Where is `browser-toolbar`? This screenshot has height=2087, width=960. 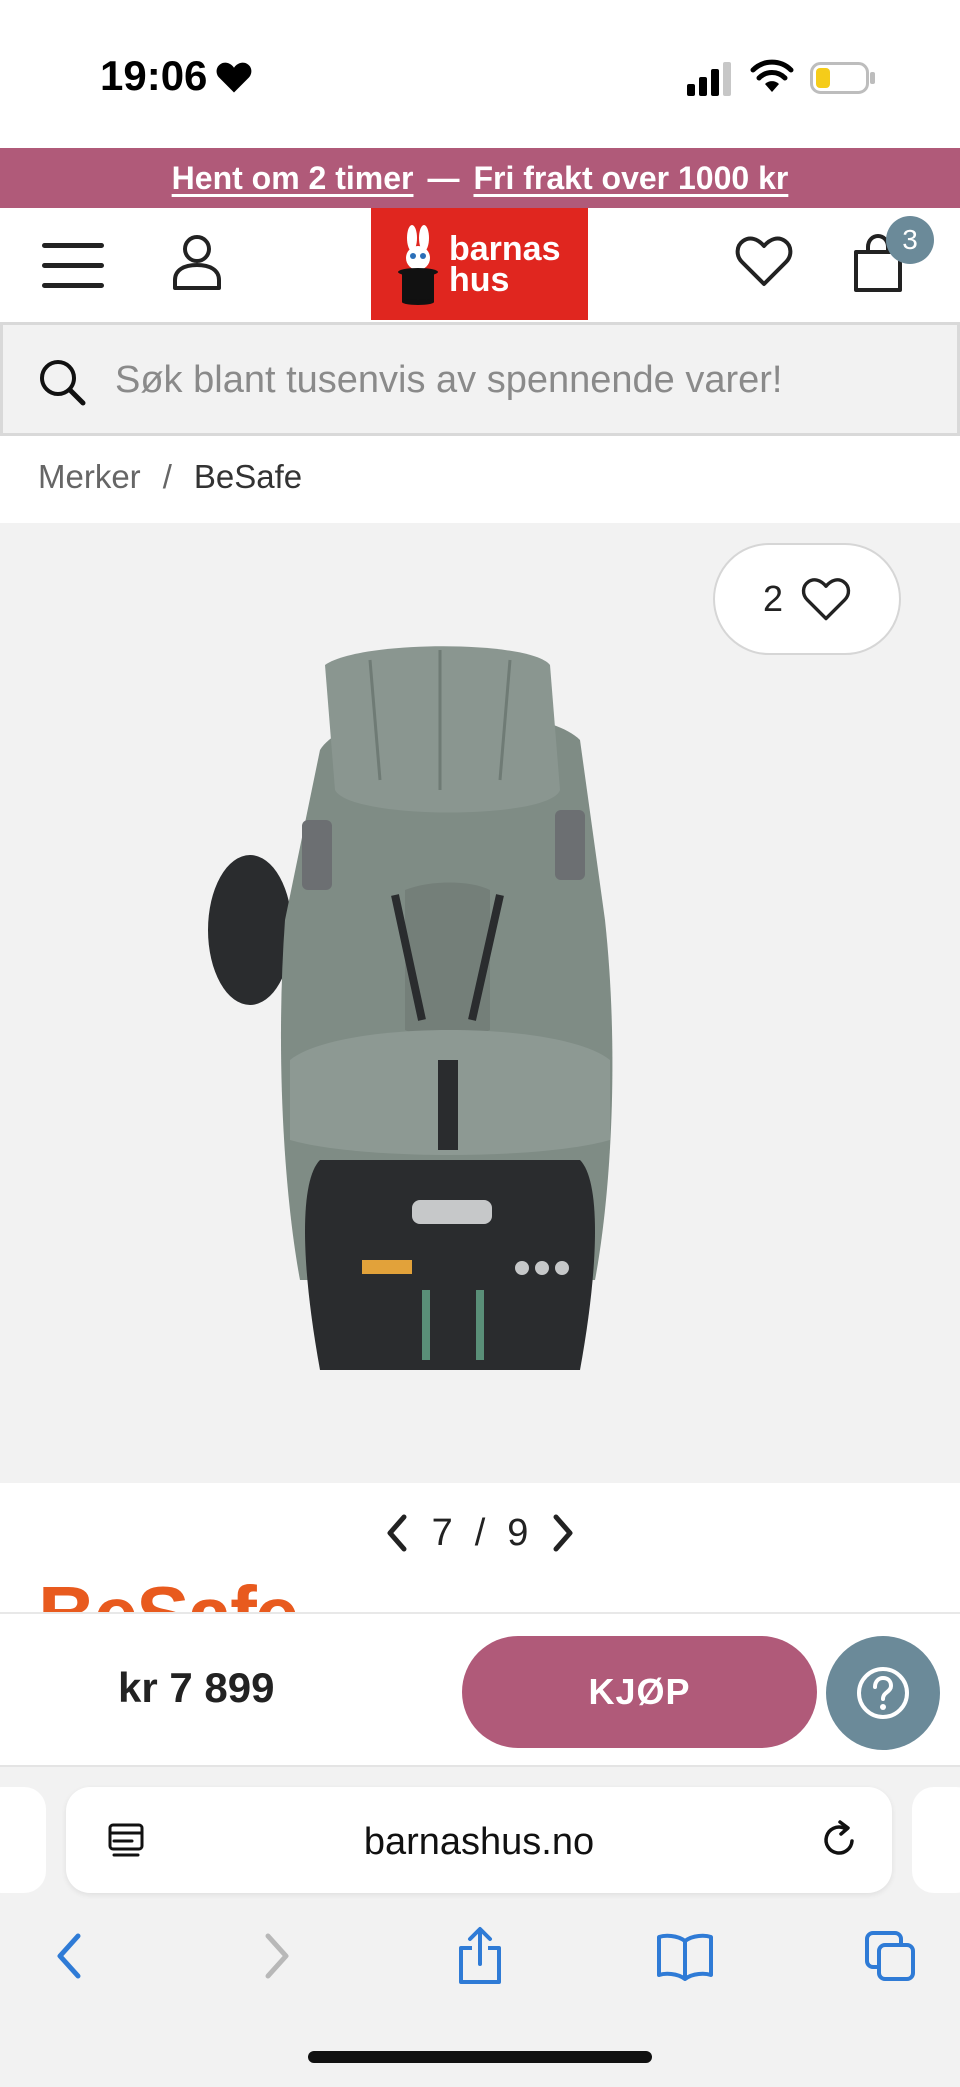 browser-toolbar is located at coordinates (480, 1961).